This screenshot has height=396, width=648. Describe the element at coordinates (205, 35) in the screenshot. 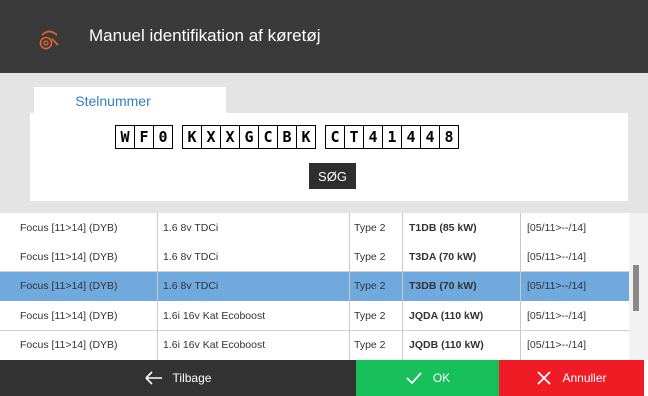

I see `window-title: Manuel identifikation af køretøj` at that location.